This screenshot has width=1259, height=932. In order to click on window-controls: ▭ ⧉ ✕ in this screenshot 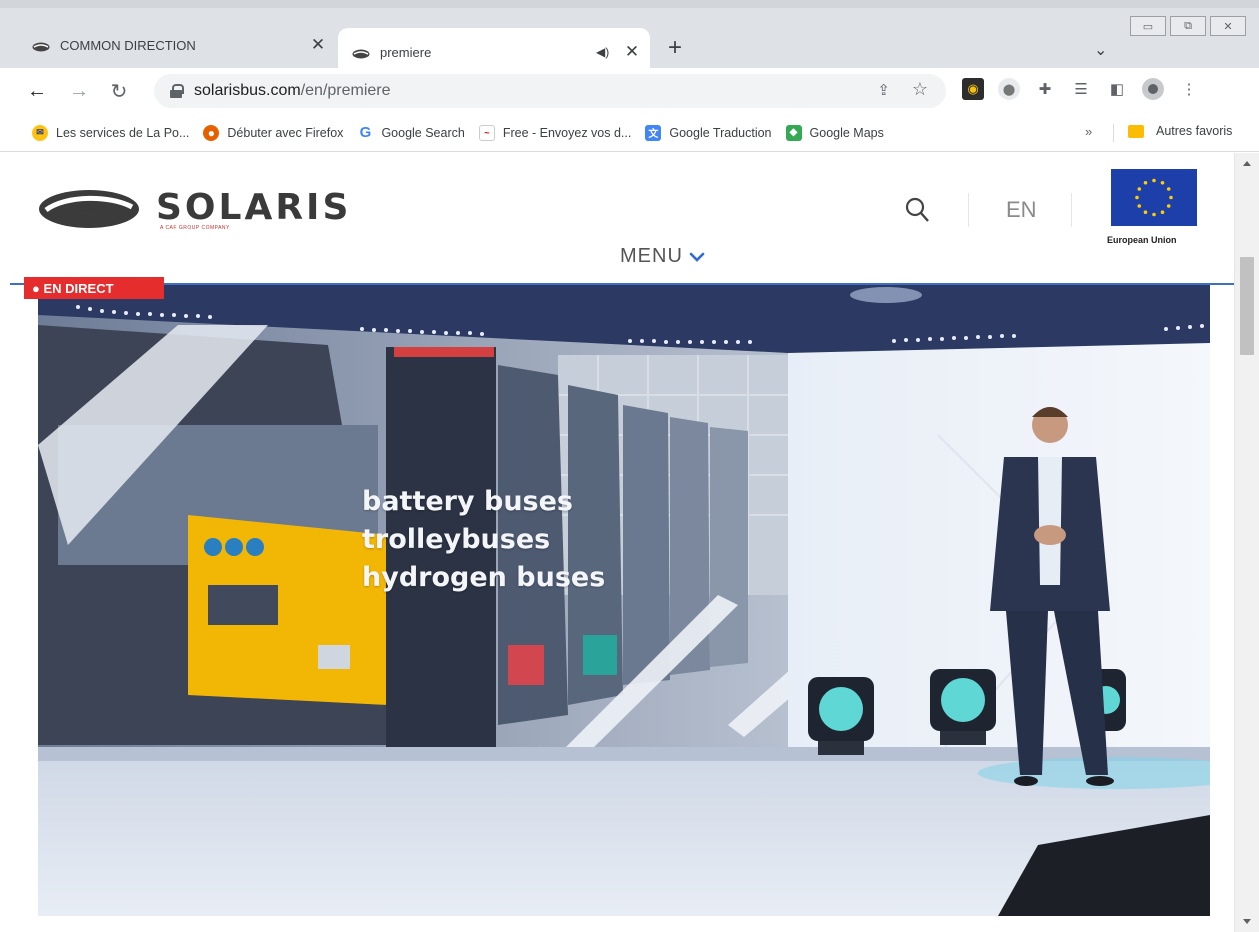, I will do `click(1188, 26)`.